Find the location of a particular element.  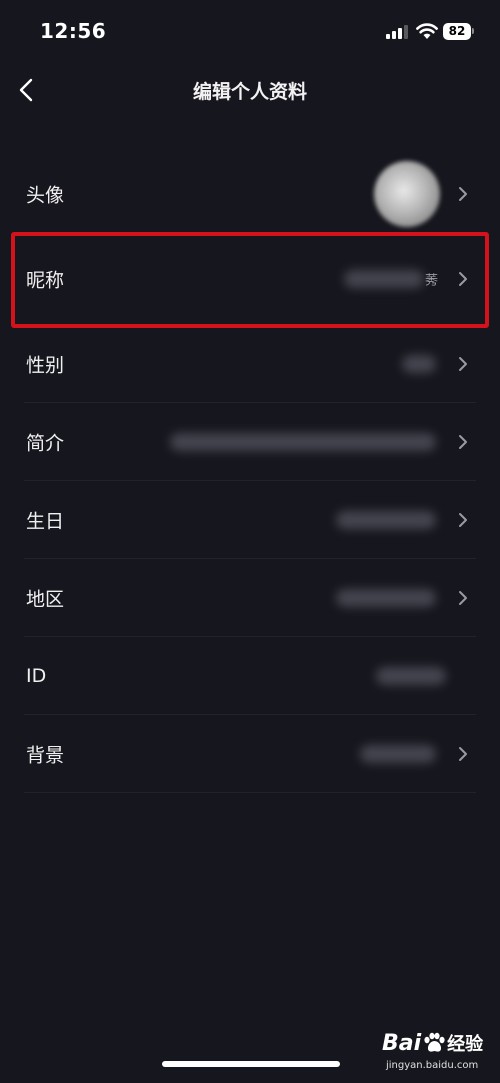

row-avatar: 头像 is located at coordinates (250, 194).